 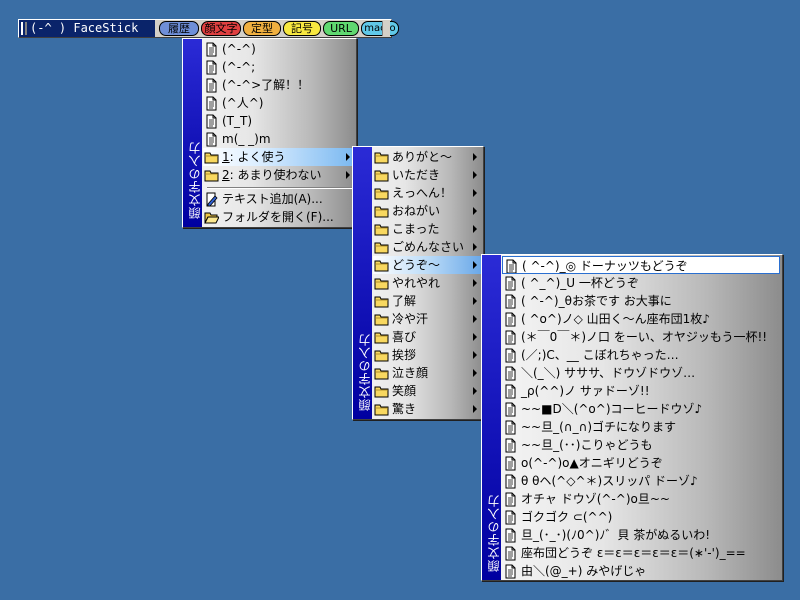 I want to click on folder-item: やれやれ, so click(x=427, y=283).